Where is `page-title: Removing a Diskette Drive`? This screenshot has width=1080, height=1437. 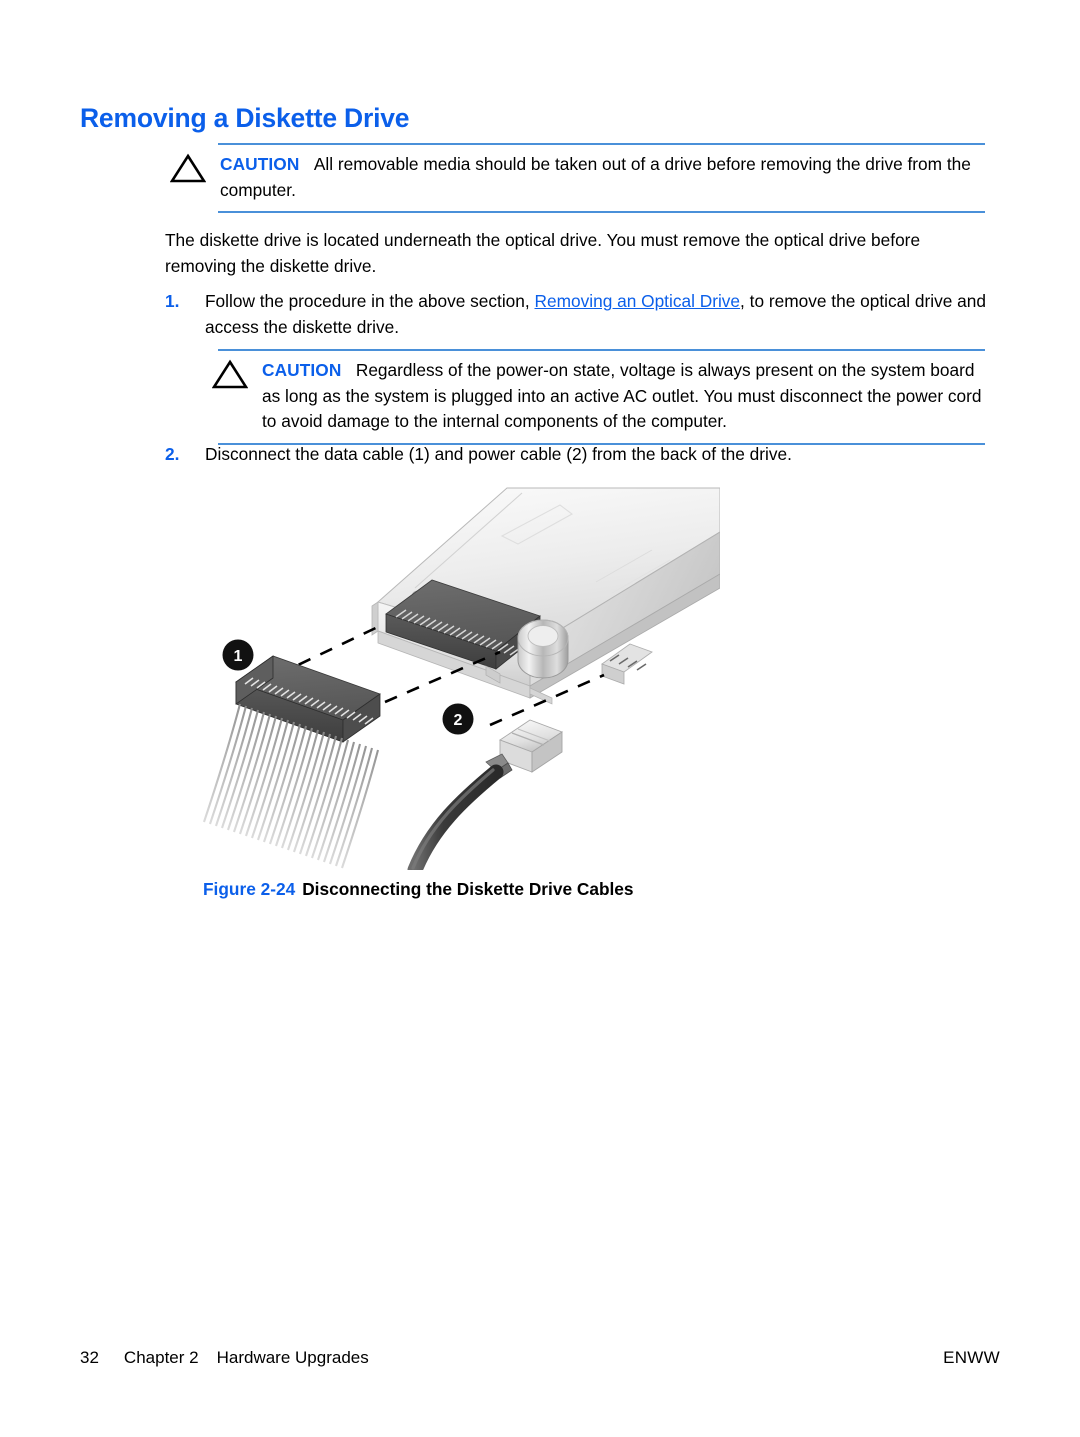 page-title: Removing a Diskette Drive is located at coordinates (245, 118).